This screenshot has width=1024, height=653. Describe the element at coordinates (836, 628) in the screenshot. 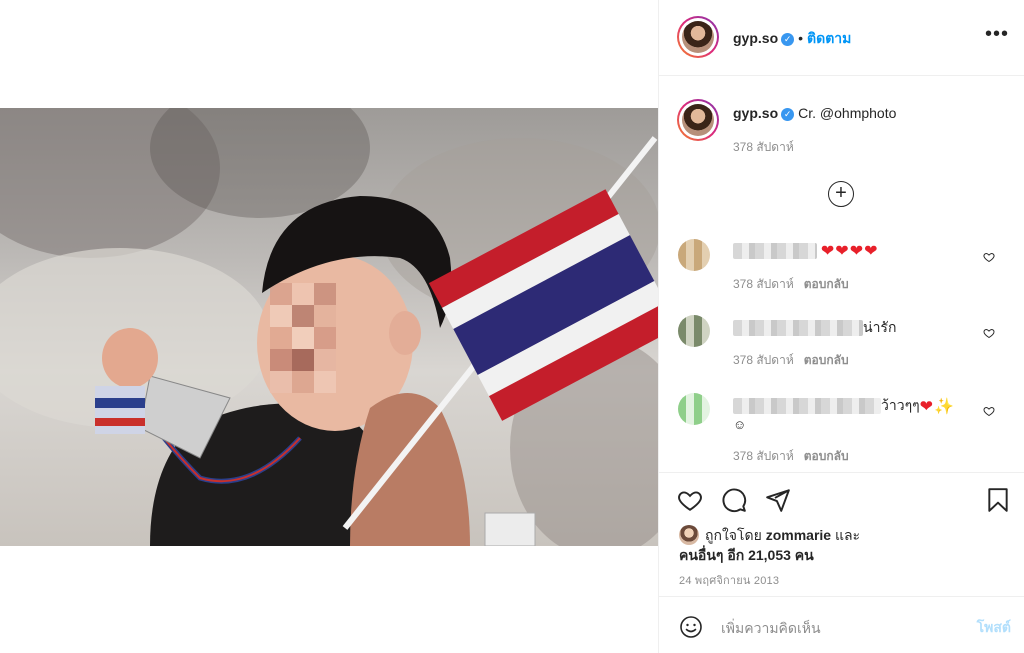

I see `comment-input` at that location.